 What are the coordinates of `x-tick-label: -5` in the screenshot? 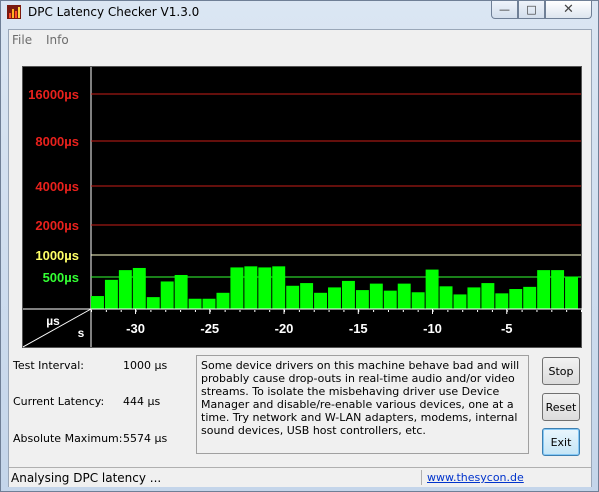 It's located at (507, 328).